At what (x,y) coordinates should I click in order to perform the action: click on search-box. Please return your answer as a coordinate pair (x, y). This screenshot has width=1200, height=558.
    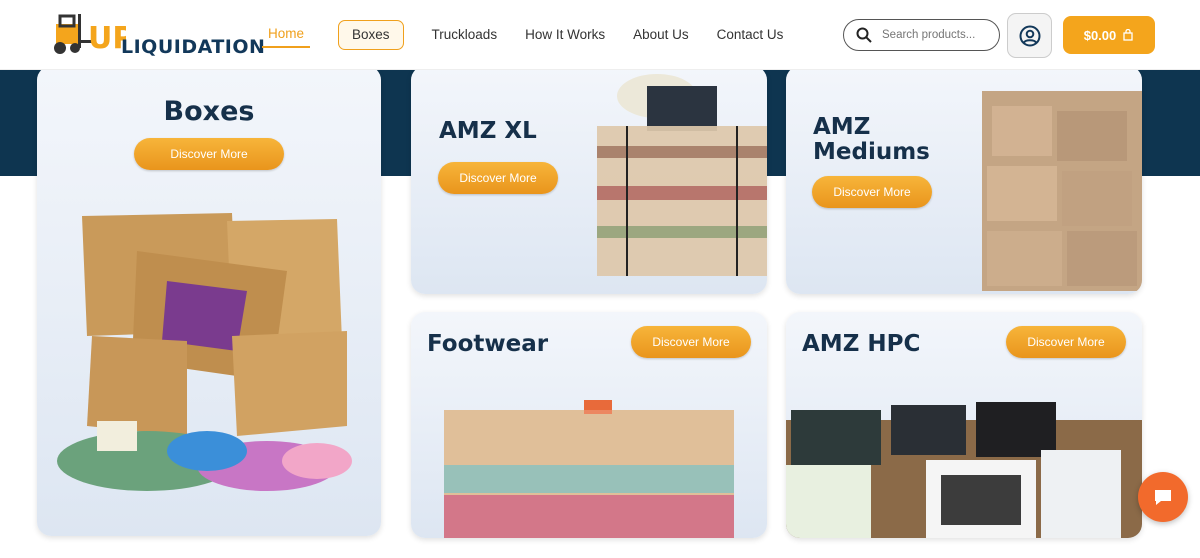
    Looking at the image, I should click on (921, 35).